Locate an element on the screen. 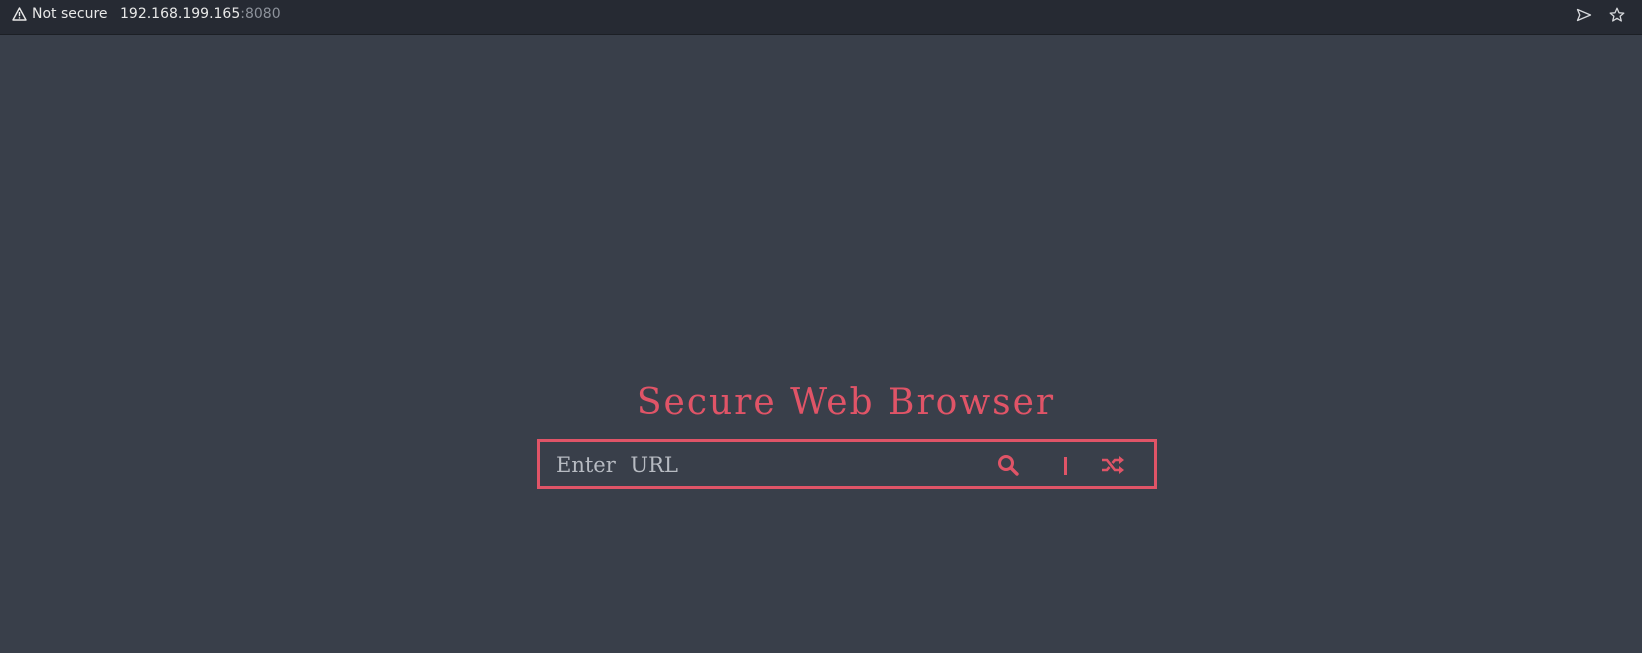 Image resolution: width=1642 pixels, height=653 pixels. send-icon is located at coordinates (1584, 15).